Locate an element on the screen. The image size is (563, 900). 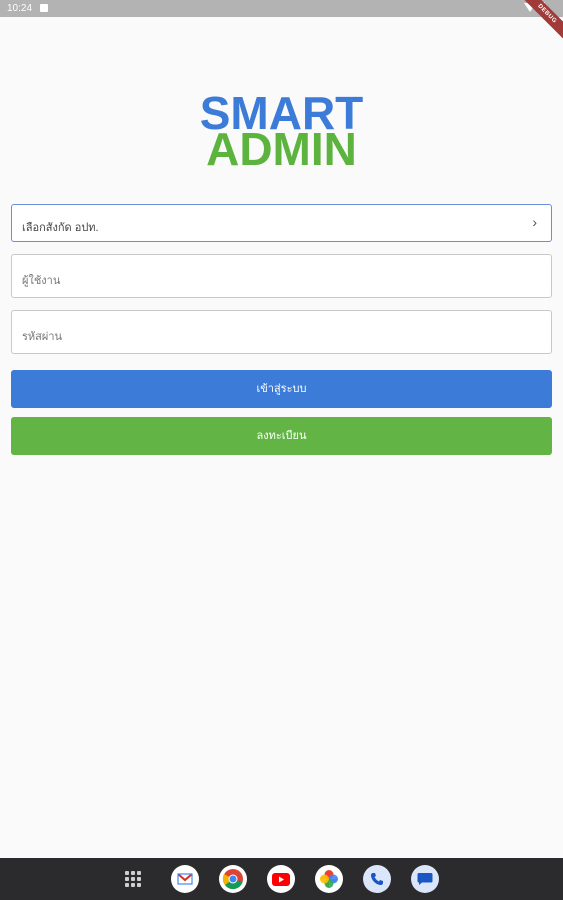
password-placeholder: รหัสผ่าน is located at coordinates (42, 337).